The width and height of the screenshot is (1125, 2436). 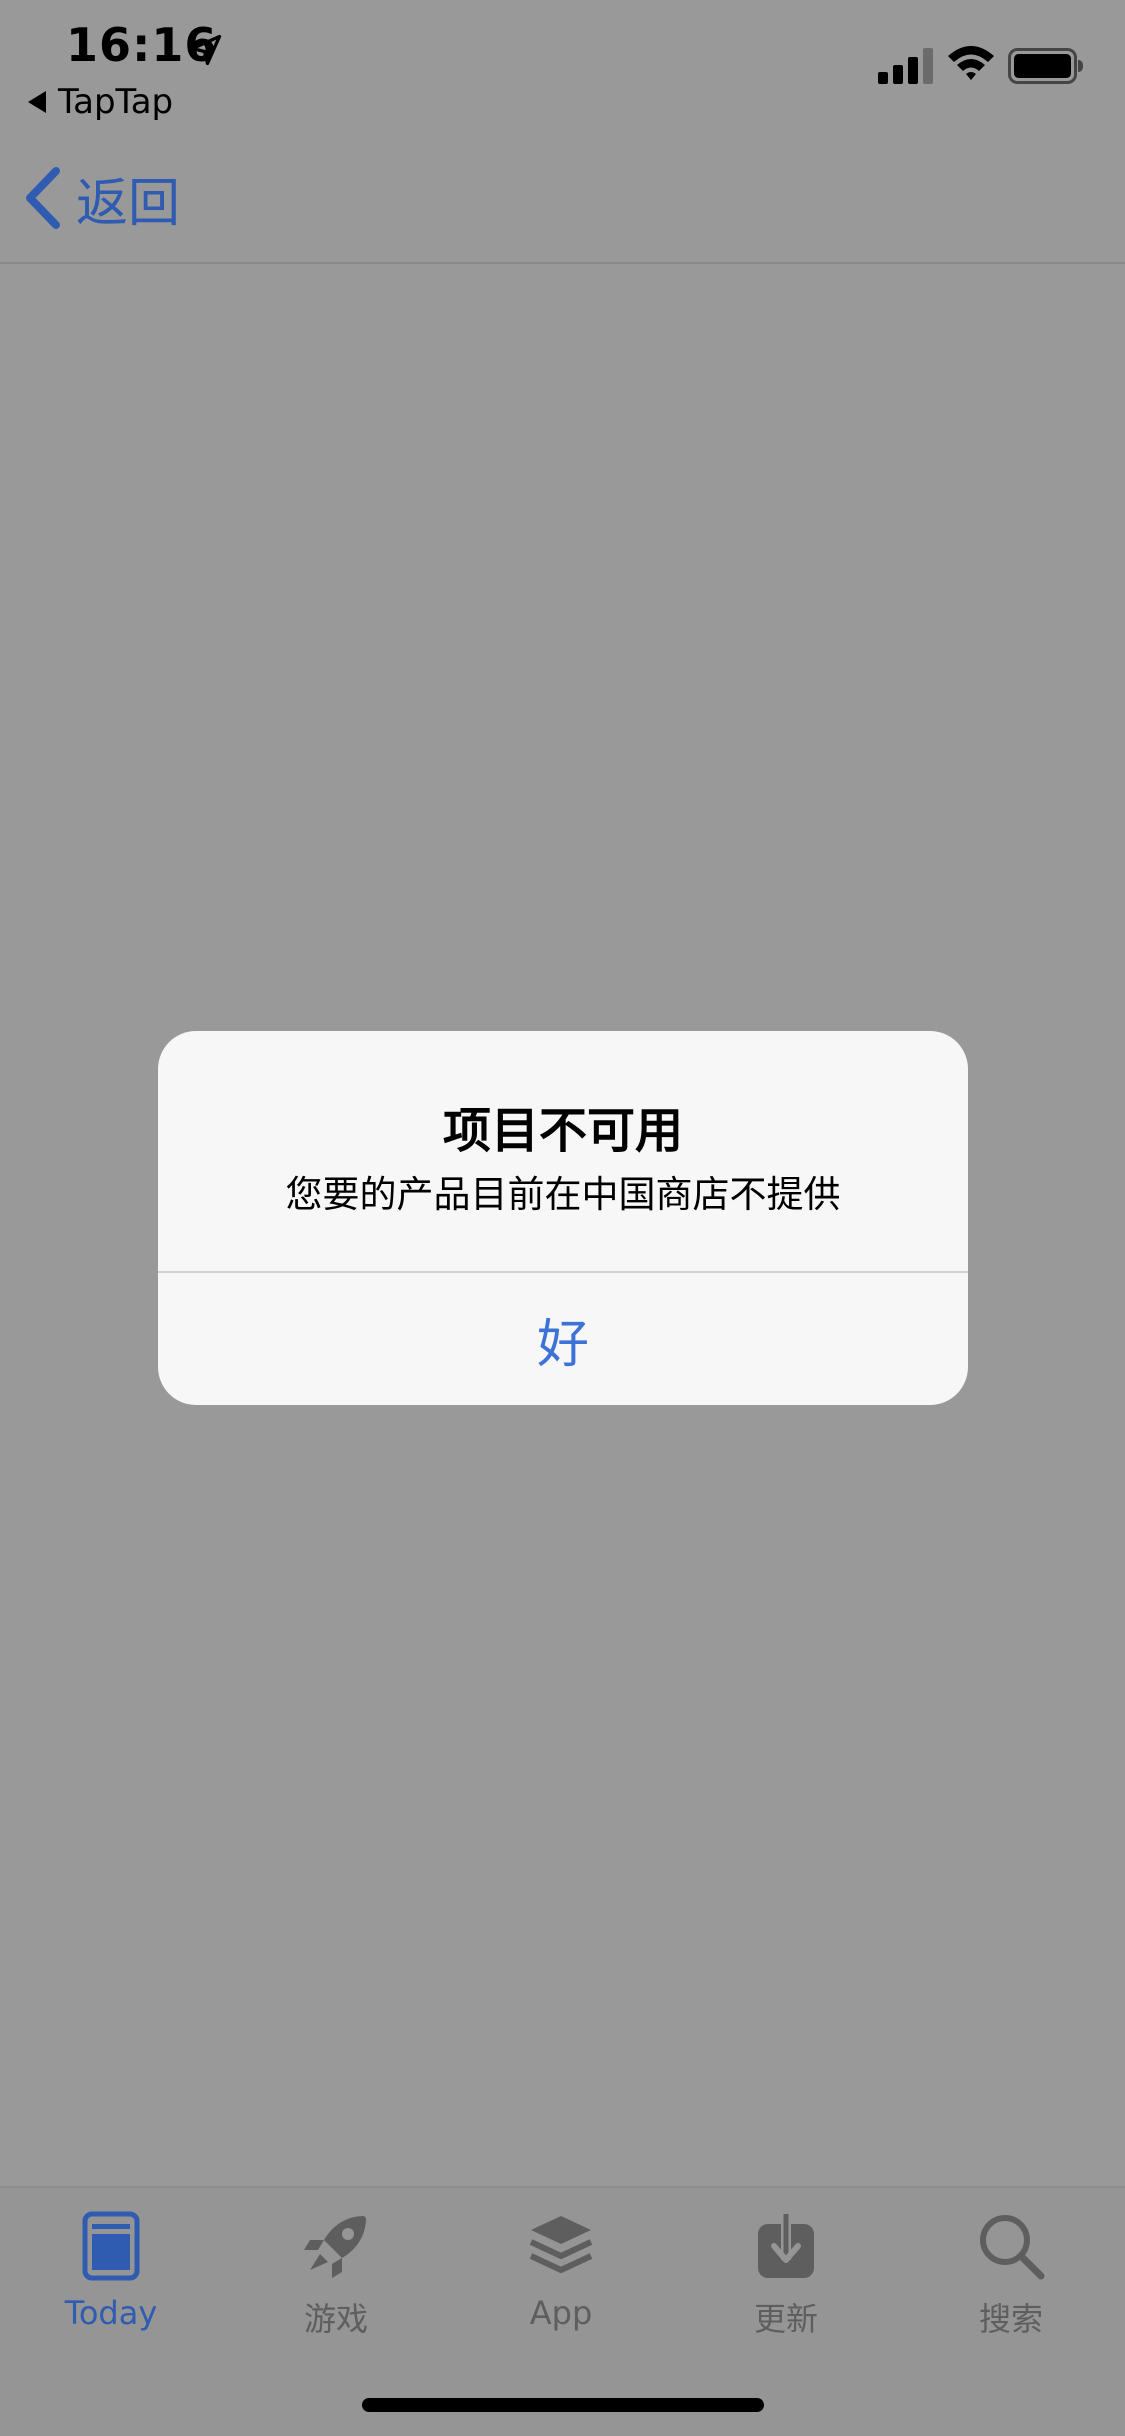 What do you see at coordinates (905, 66) in the screenshot?
I see `cellular-signal-icon` at bounding box center [905, 66].